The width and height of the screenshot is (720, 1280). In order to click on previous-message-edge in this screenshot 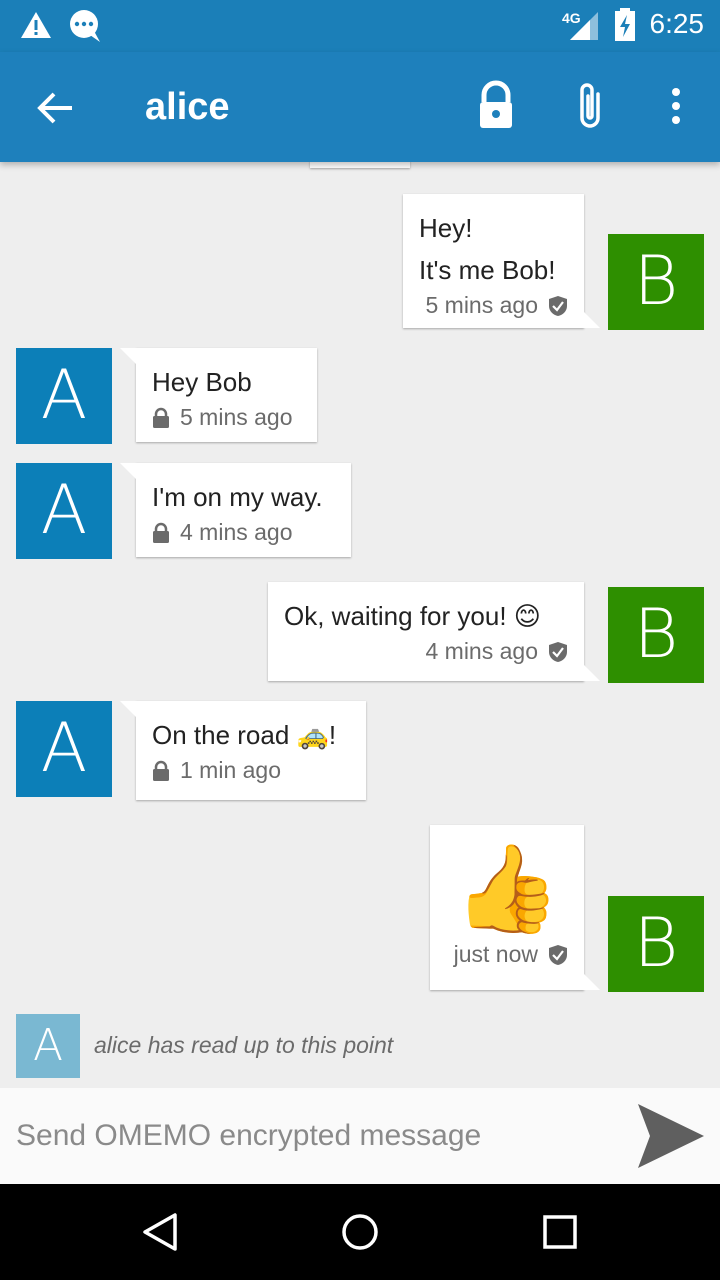, I will do `click(360, 165)`.